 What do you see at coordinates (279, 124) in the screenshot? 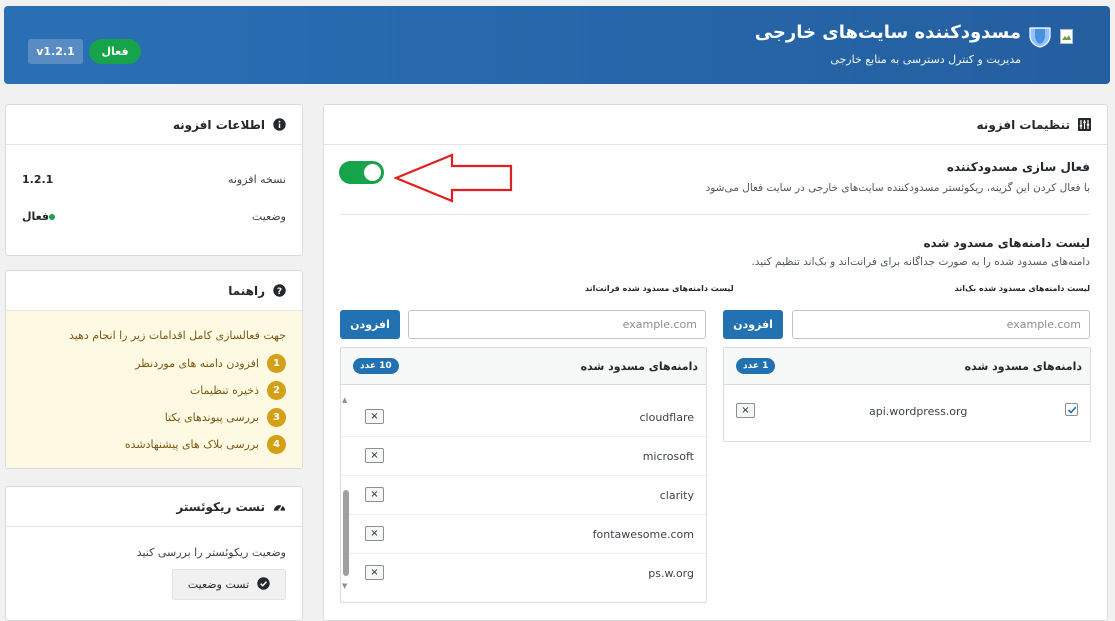
I see `info-icon` at bounding box center [279, 124].